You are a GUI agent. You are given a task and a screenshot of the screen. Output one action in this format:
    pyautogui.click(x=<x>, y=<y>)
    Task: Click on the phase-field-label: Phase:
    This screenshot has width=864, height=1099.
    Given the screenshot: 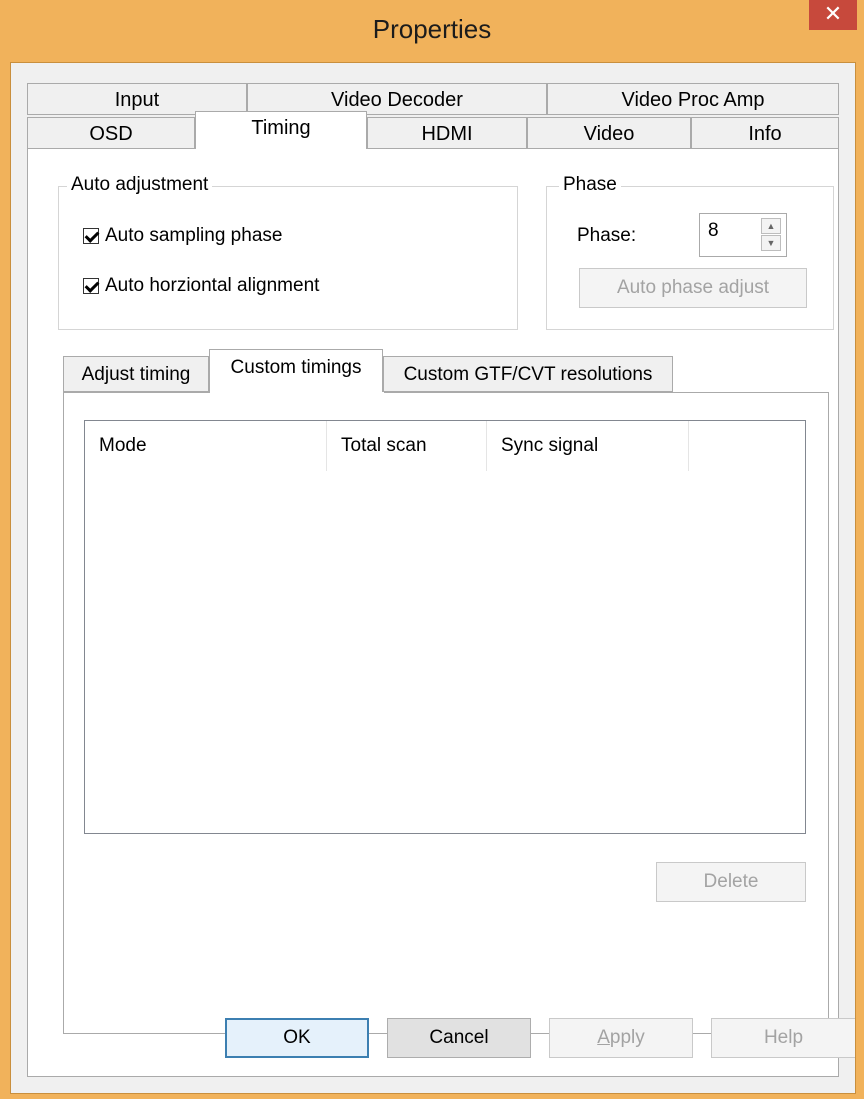 What is the action you would take?
    pyautogui.click(x=607, y=235)
    